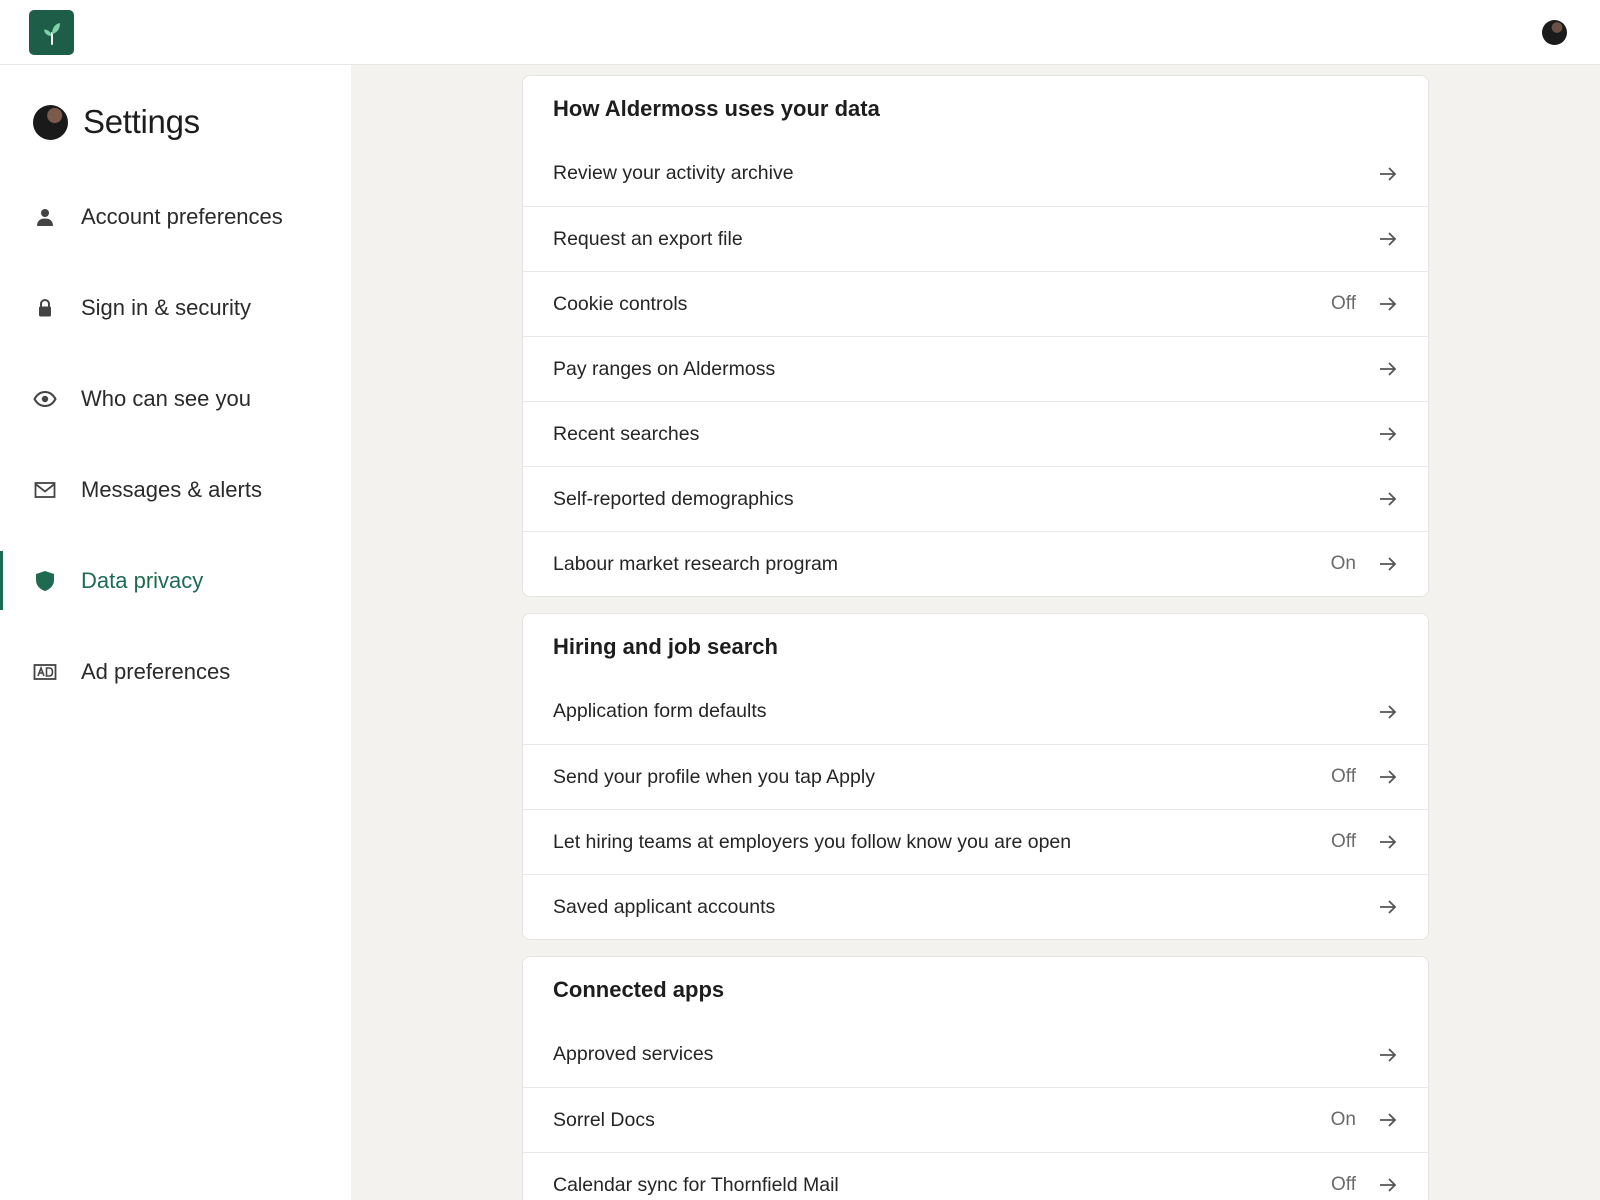  What do you see at coordinates (604, 1119) in the screenshot?
I see `setting-label: Sorrel Docs` at bounding box center [604, 1119].